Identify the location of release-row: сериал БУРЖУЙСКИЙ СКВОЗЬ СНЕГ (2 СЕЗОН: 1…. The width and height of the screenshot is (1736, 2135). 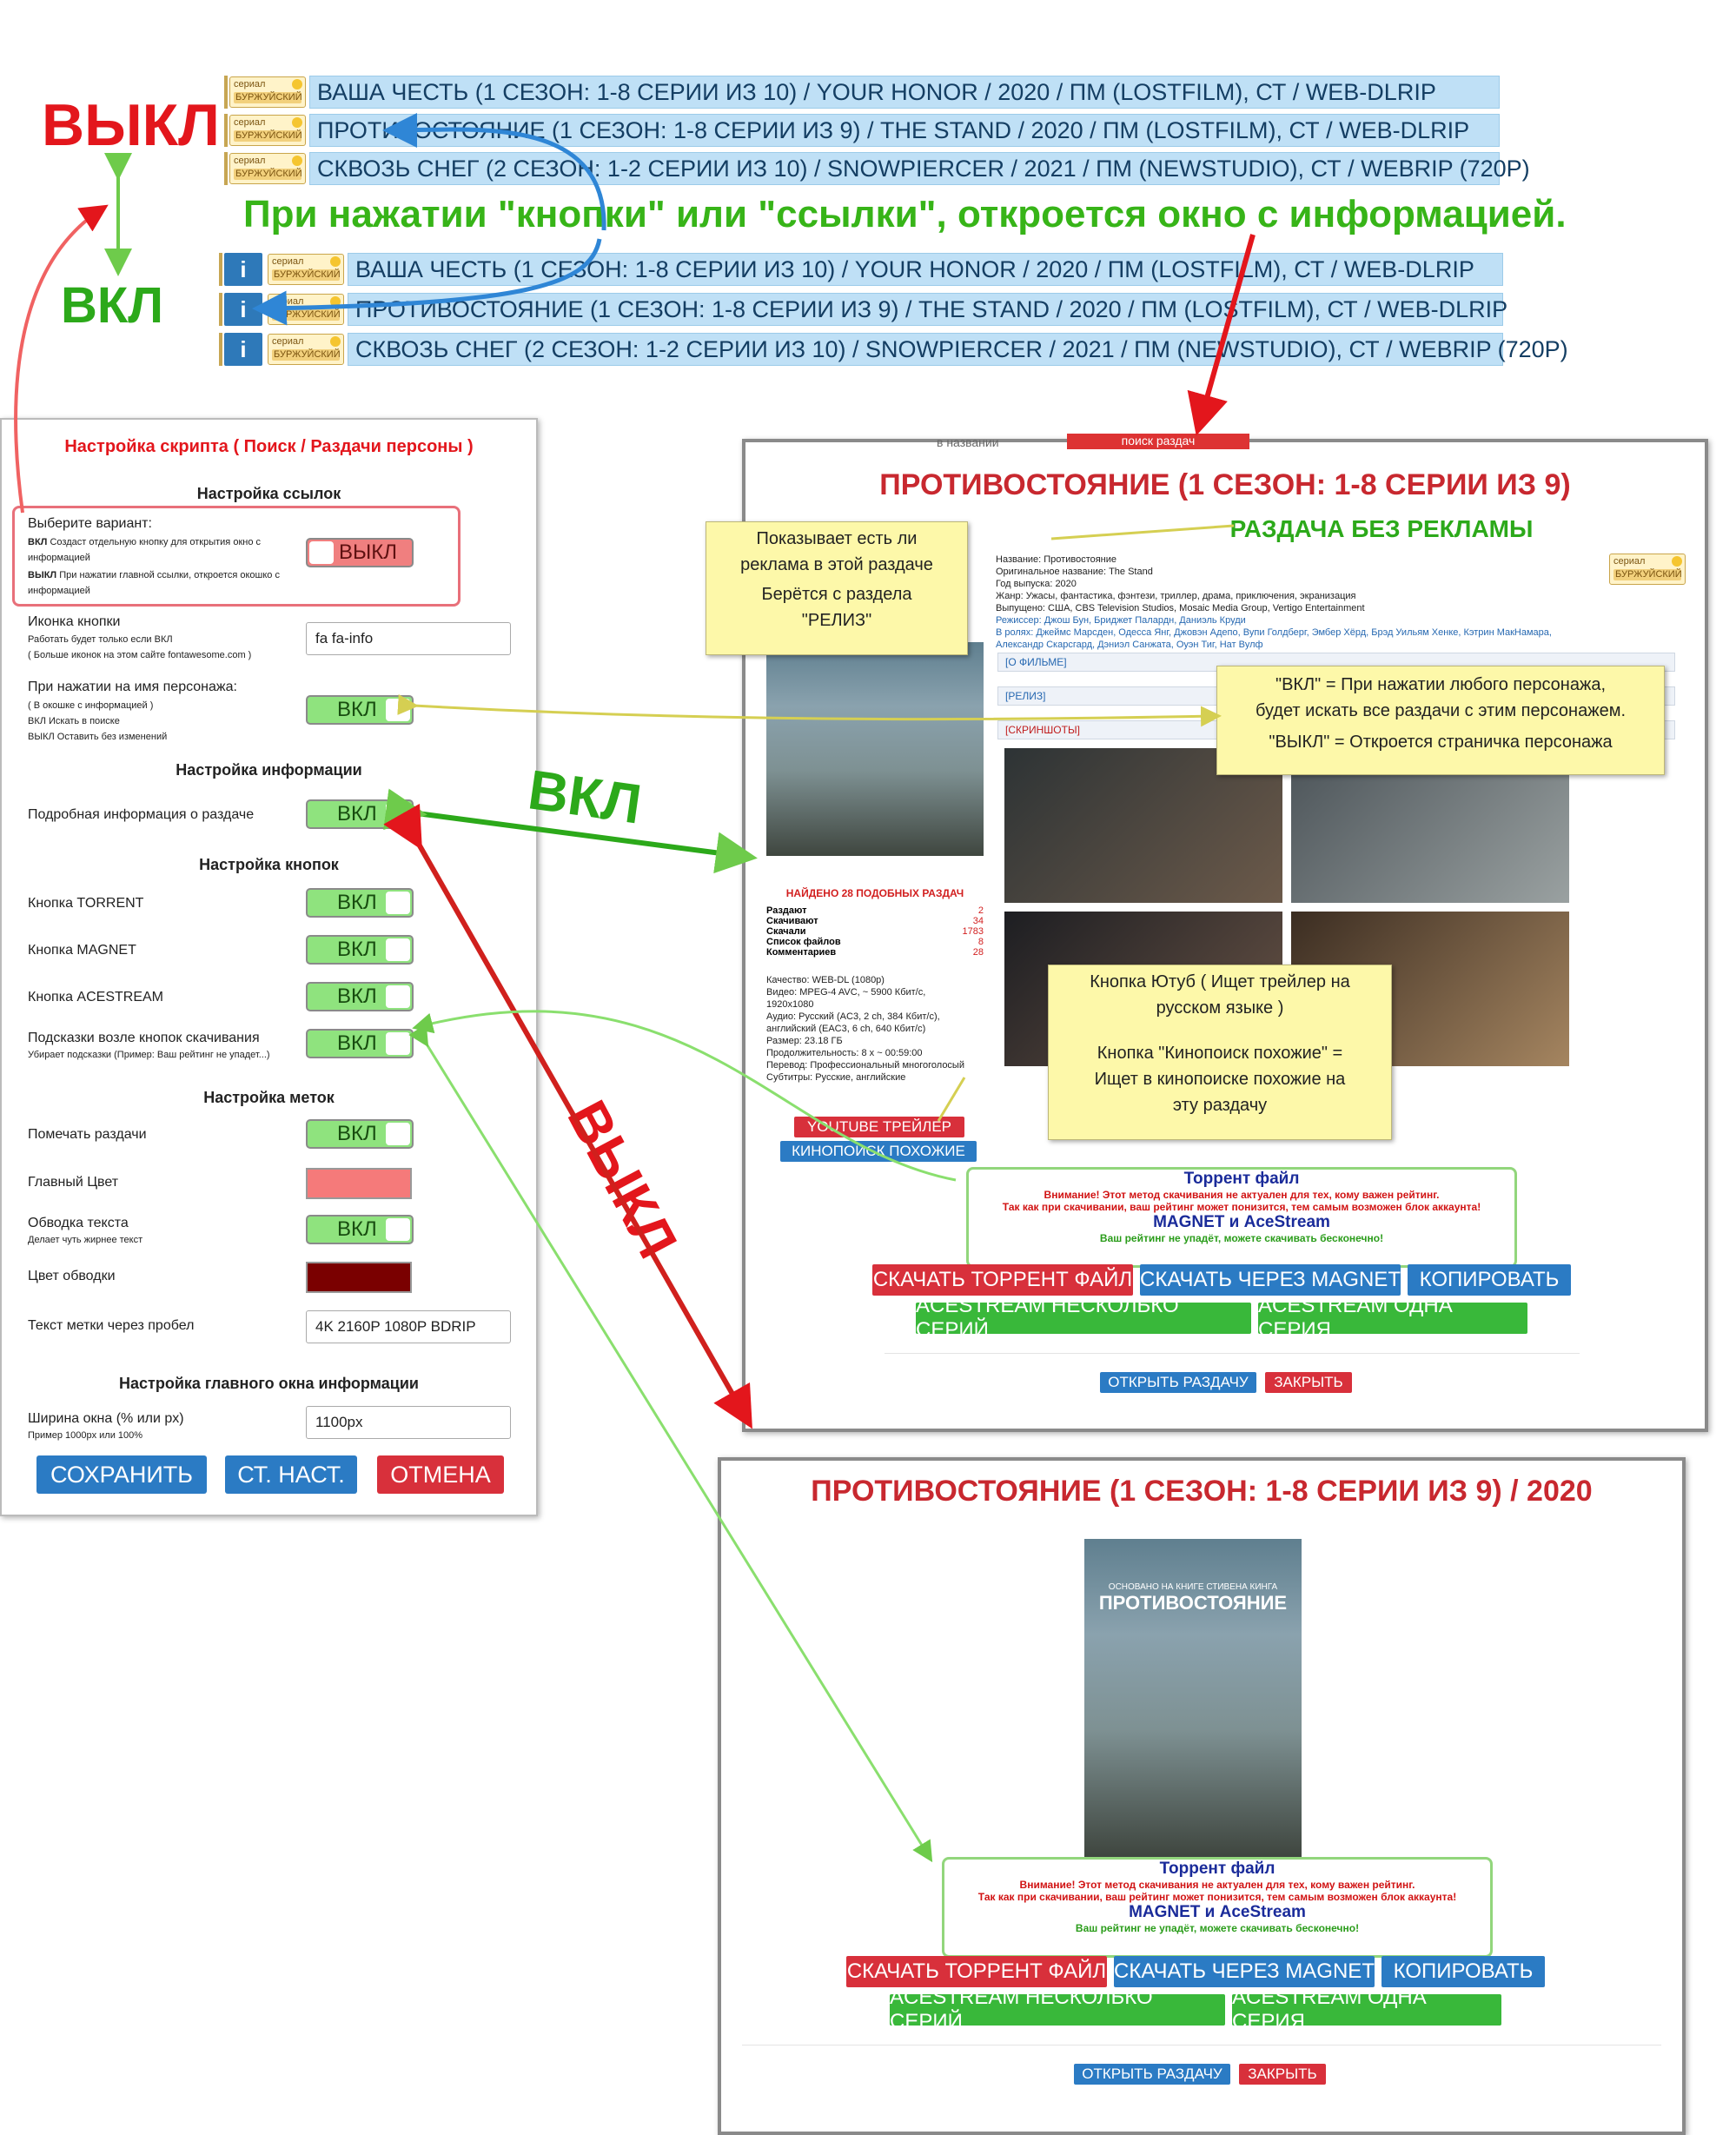
(877, 168).